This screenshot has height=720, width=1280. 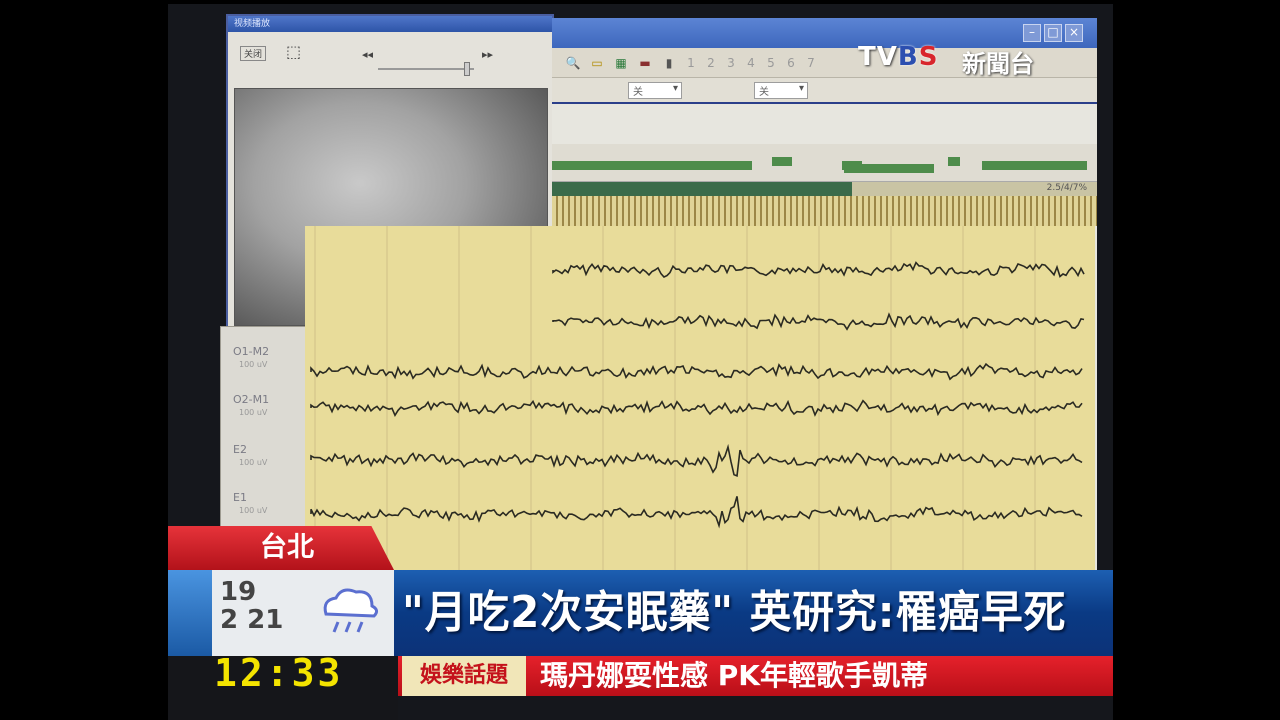 What do you see at coordinates (367, 54) in the screenshot?
I see `rewind-button: ◂◂` at bounding box center [367, 54].